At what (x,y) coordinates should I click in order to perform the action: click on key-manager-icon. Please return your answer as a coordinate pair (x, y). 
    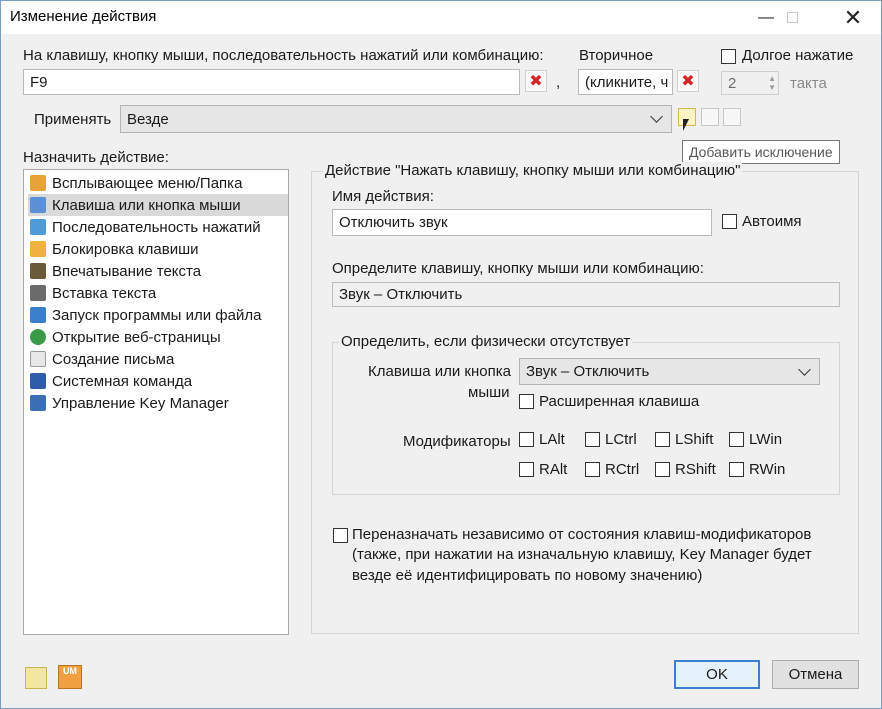
    Looking at the image, I should click on (38, 403).